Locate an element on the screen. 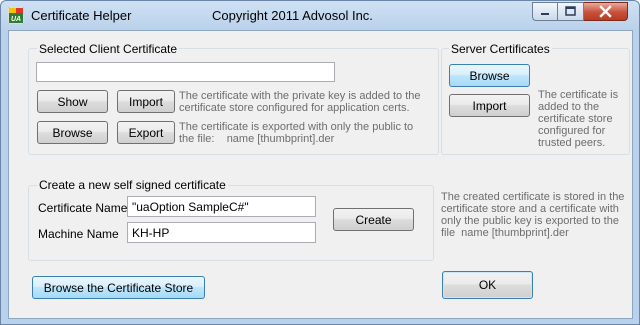 Image resolution: width=640 pixels, height=325 pixels. create-button: Create is located at coordinates (373, 219).